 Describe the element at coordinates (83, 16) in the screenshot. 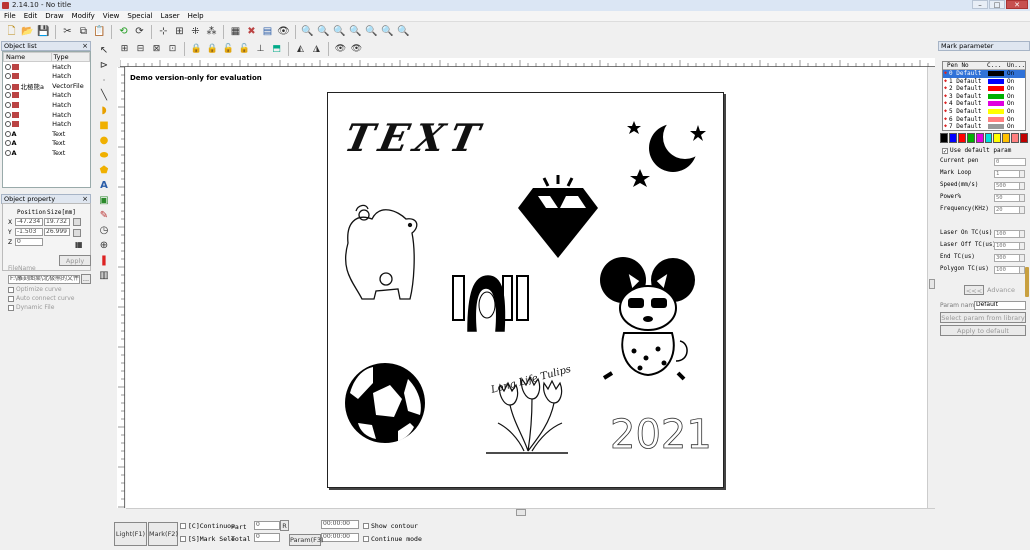

I see `menu-modify: Modify` at that location.